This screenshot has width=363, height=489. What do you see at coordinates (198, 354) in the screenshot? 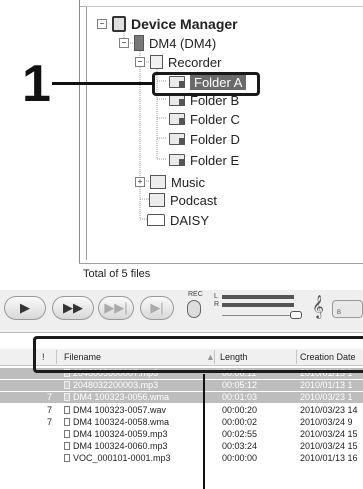
I see `callout-highlight-files` at bounding box center [198, 354].